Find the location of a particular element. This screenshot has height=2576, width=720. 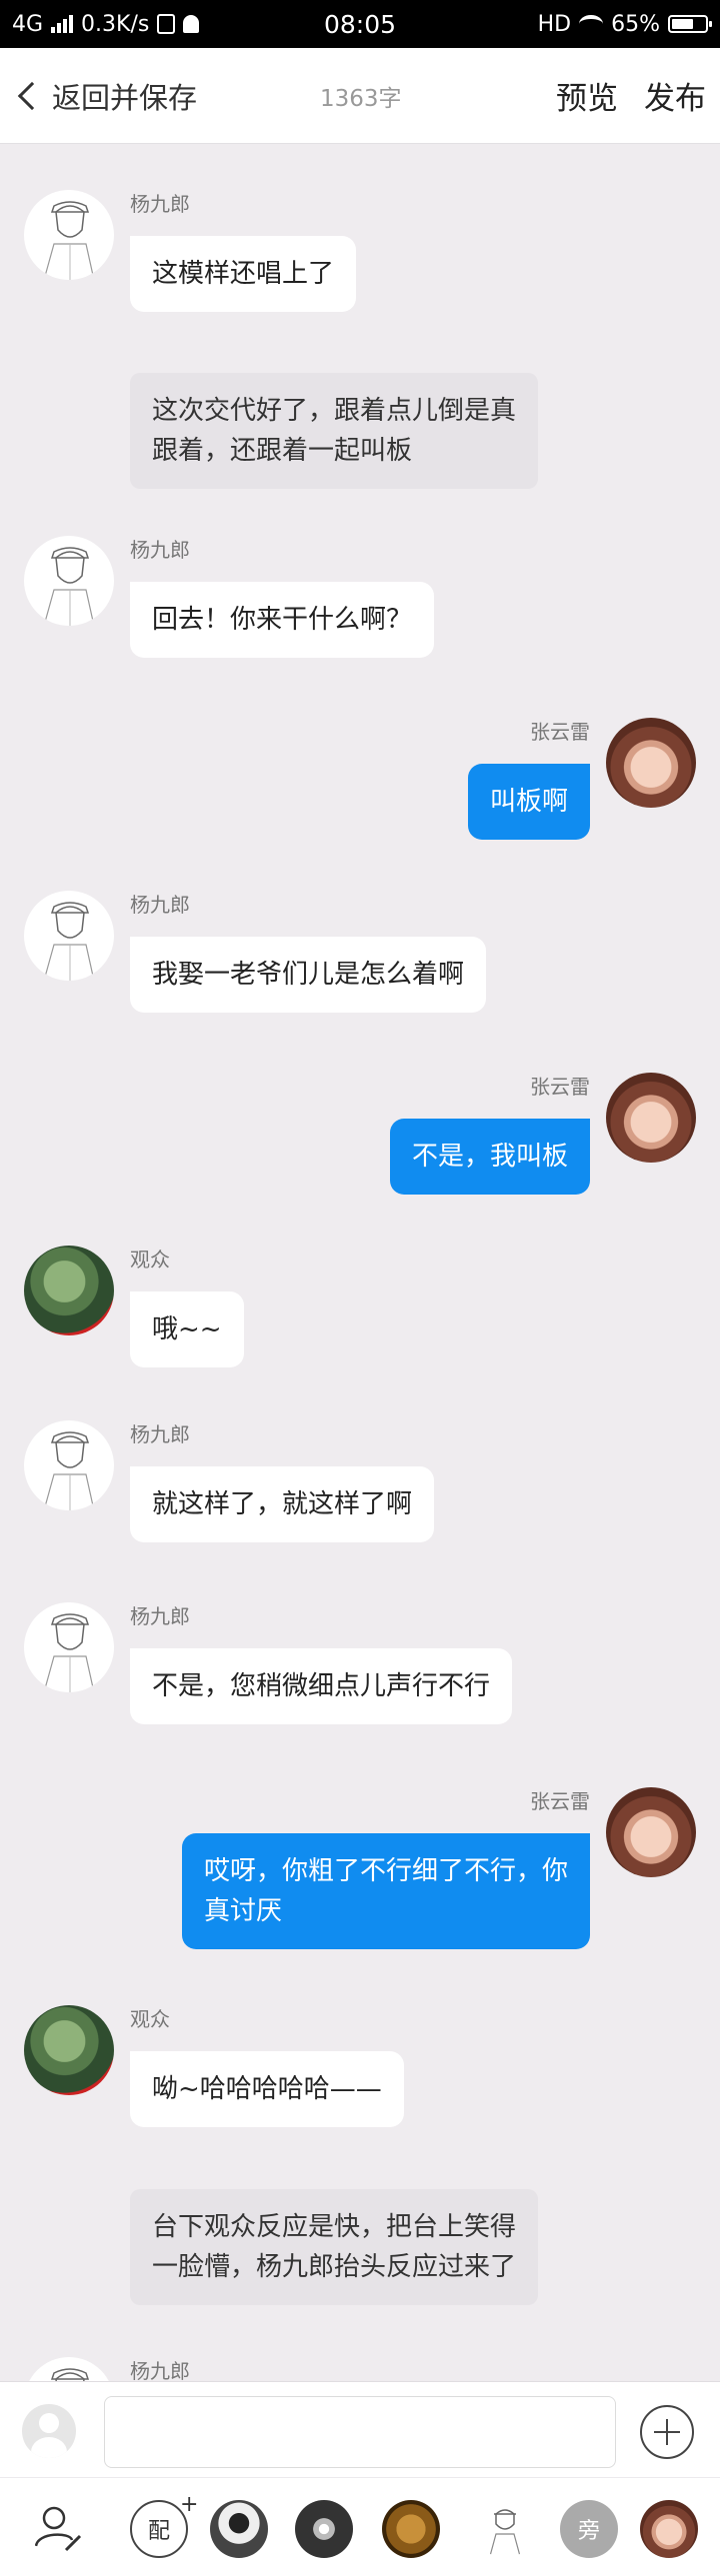

message-text-line: 一脸懵，杨九郎抬头反应过来了 is located at coordinates (334, 2267).